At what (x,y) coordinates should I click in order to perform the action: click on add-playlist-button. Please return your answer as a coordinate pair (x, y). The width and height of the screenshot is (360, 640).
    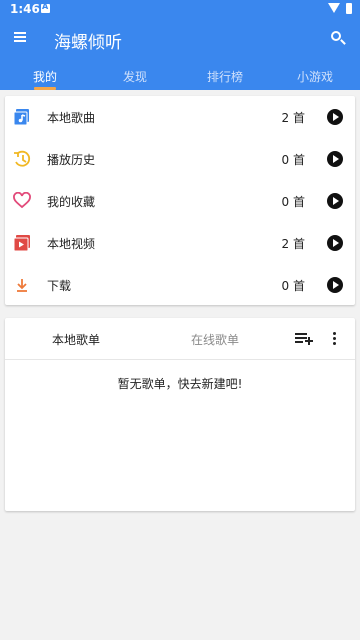
    Looking at the image, I should click on (304, 339).